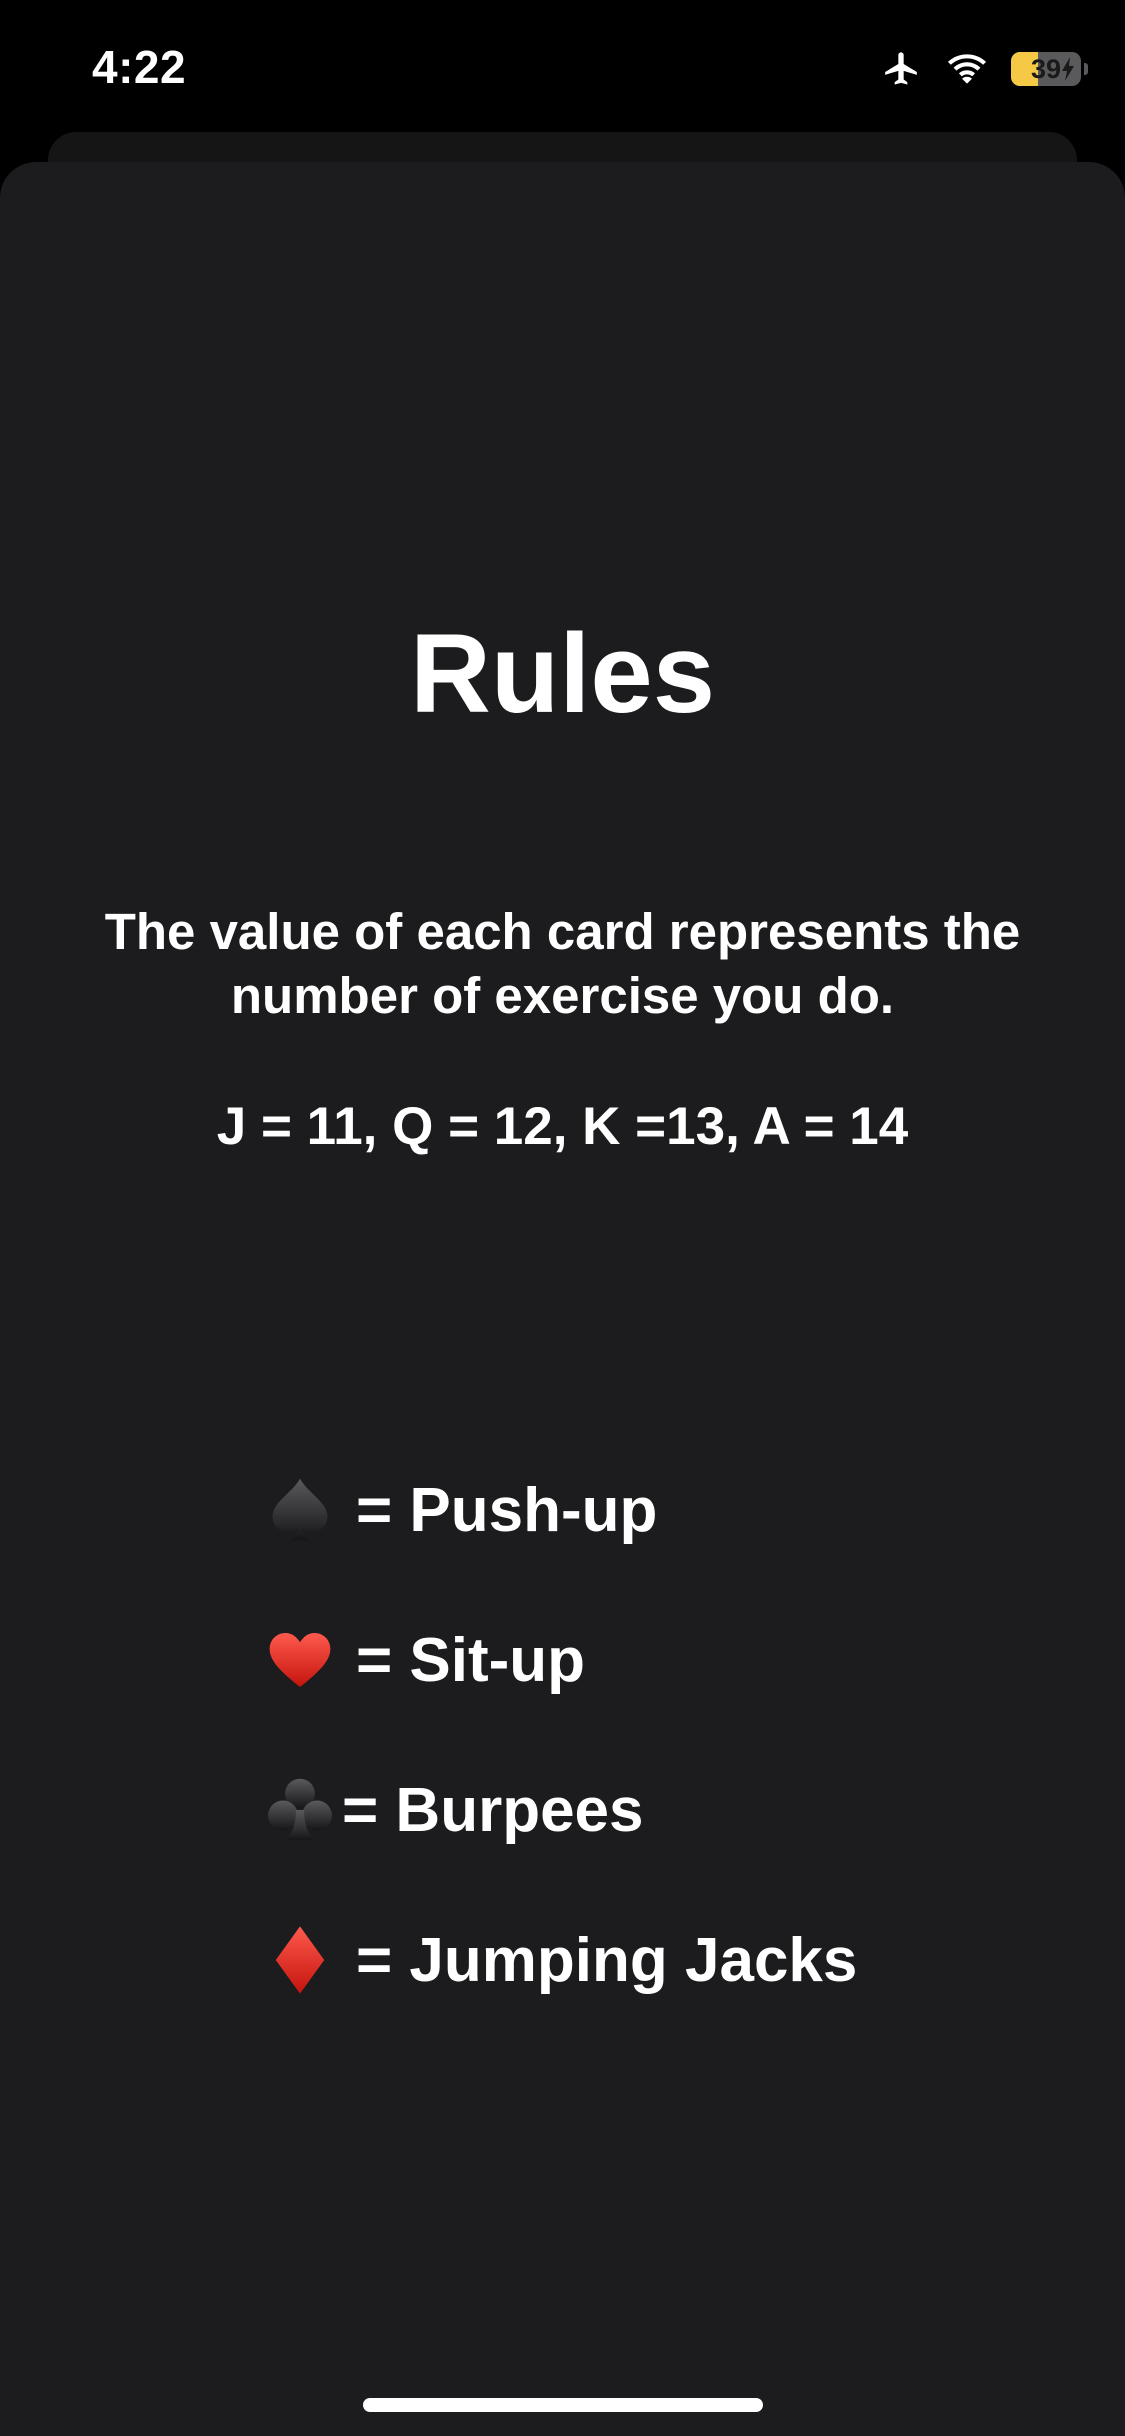 This screenshot has width=1125, height=2436. I want to click on suit-label-diamond: = Jumping Jacks, so click(607, 1960).